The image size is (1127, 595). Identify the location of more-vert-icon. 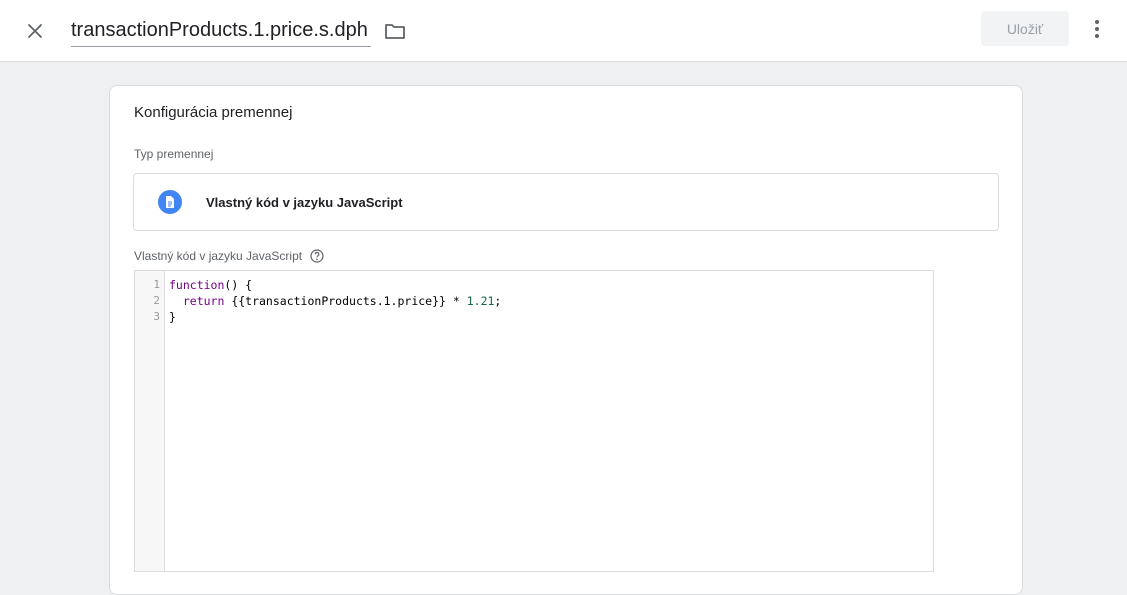
(1097, 29).